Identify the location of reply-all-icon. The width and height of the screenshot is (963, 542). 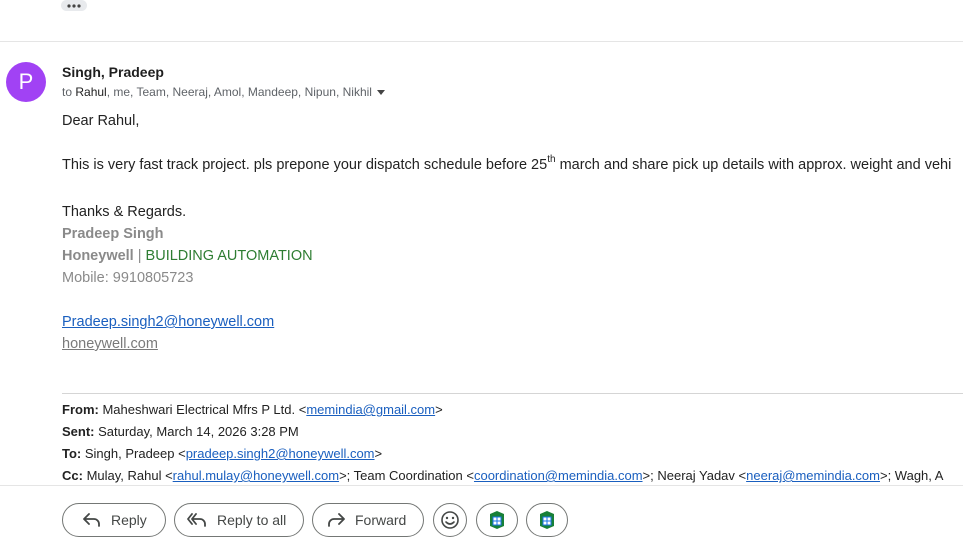
(196, 520).